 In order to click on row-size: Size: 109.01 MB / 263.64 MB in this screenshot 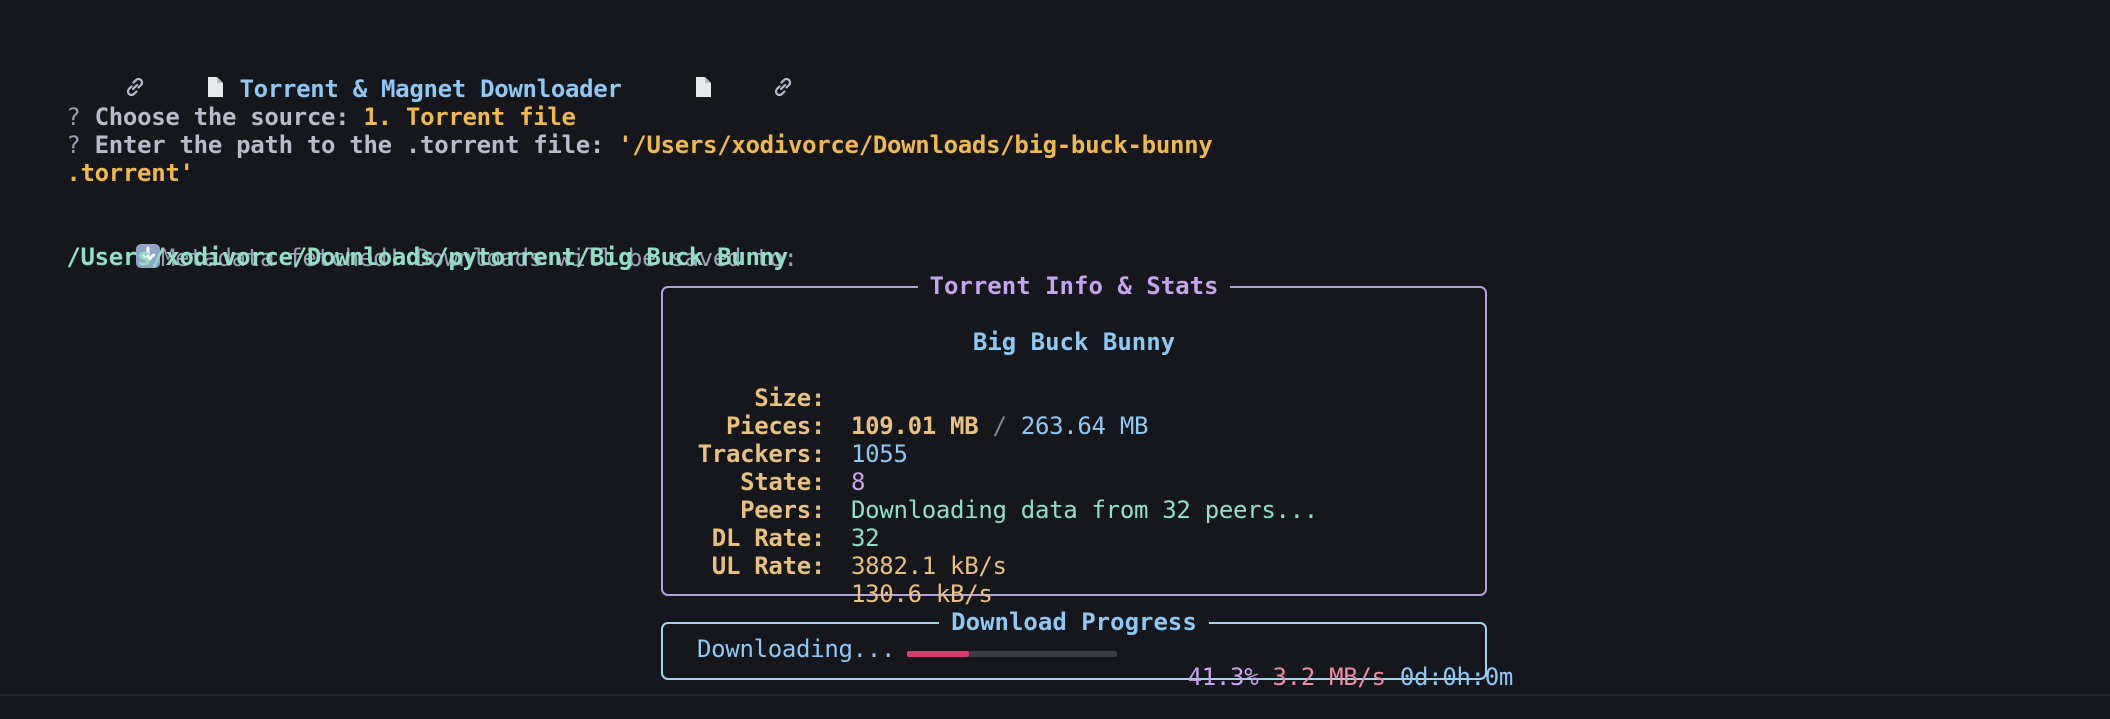, I will do `click(905, 398)`.